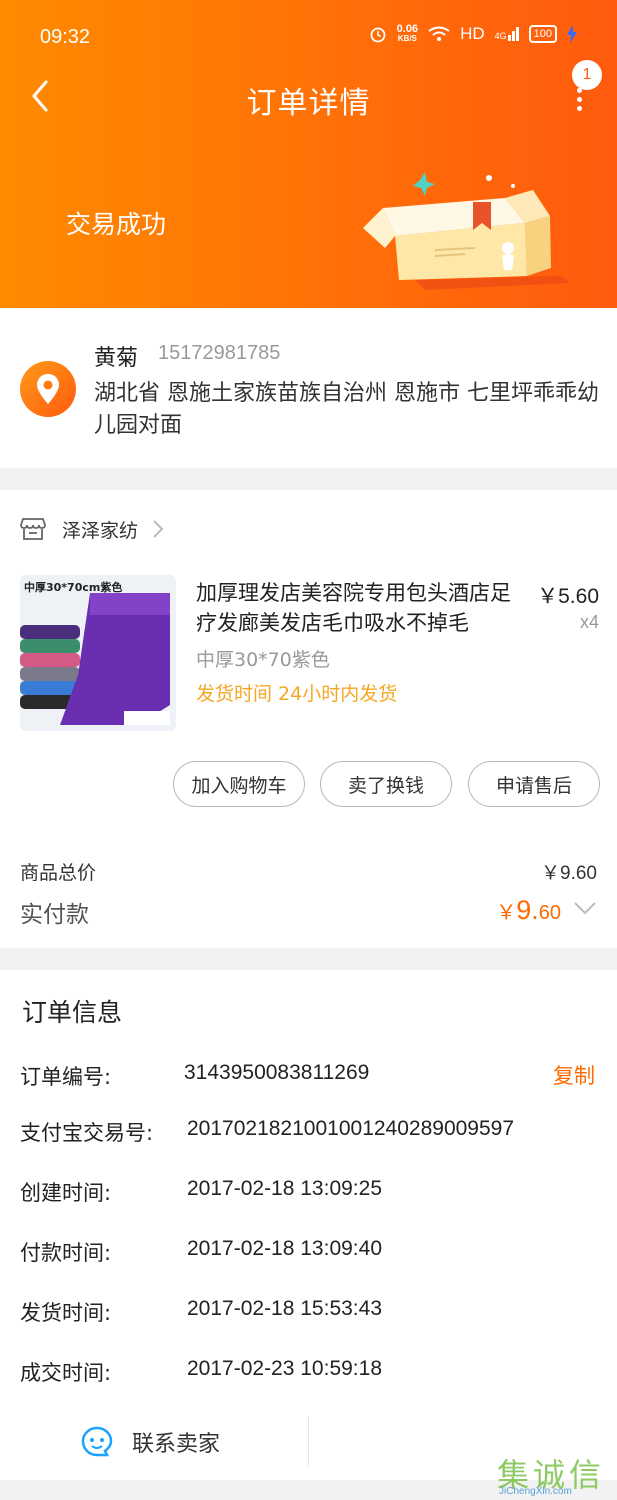  Describe the element at coordinates (65, 37) in the screenshot. I see `status-time: 09:32` at that location.